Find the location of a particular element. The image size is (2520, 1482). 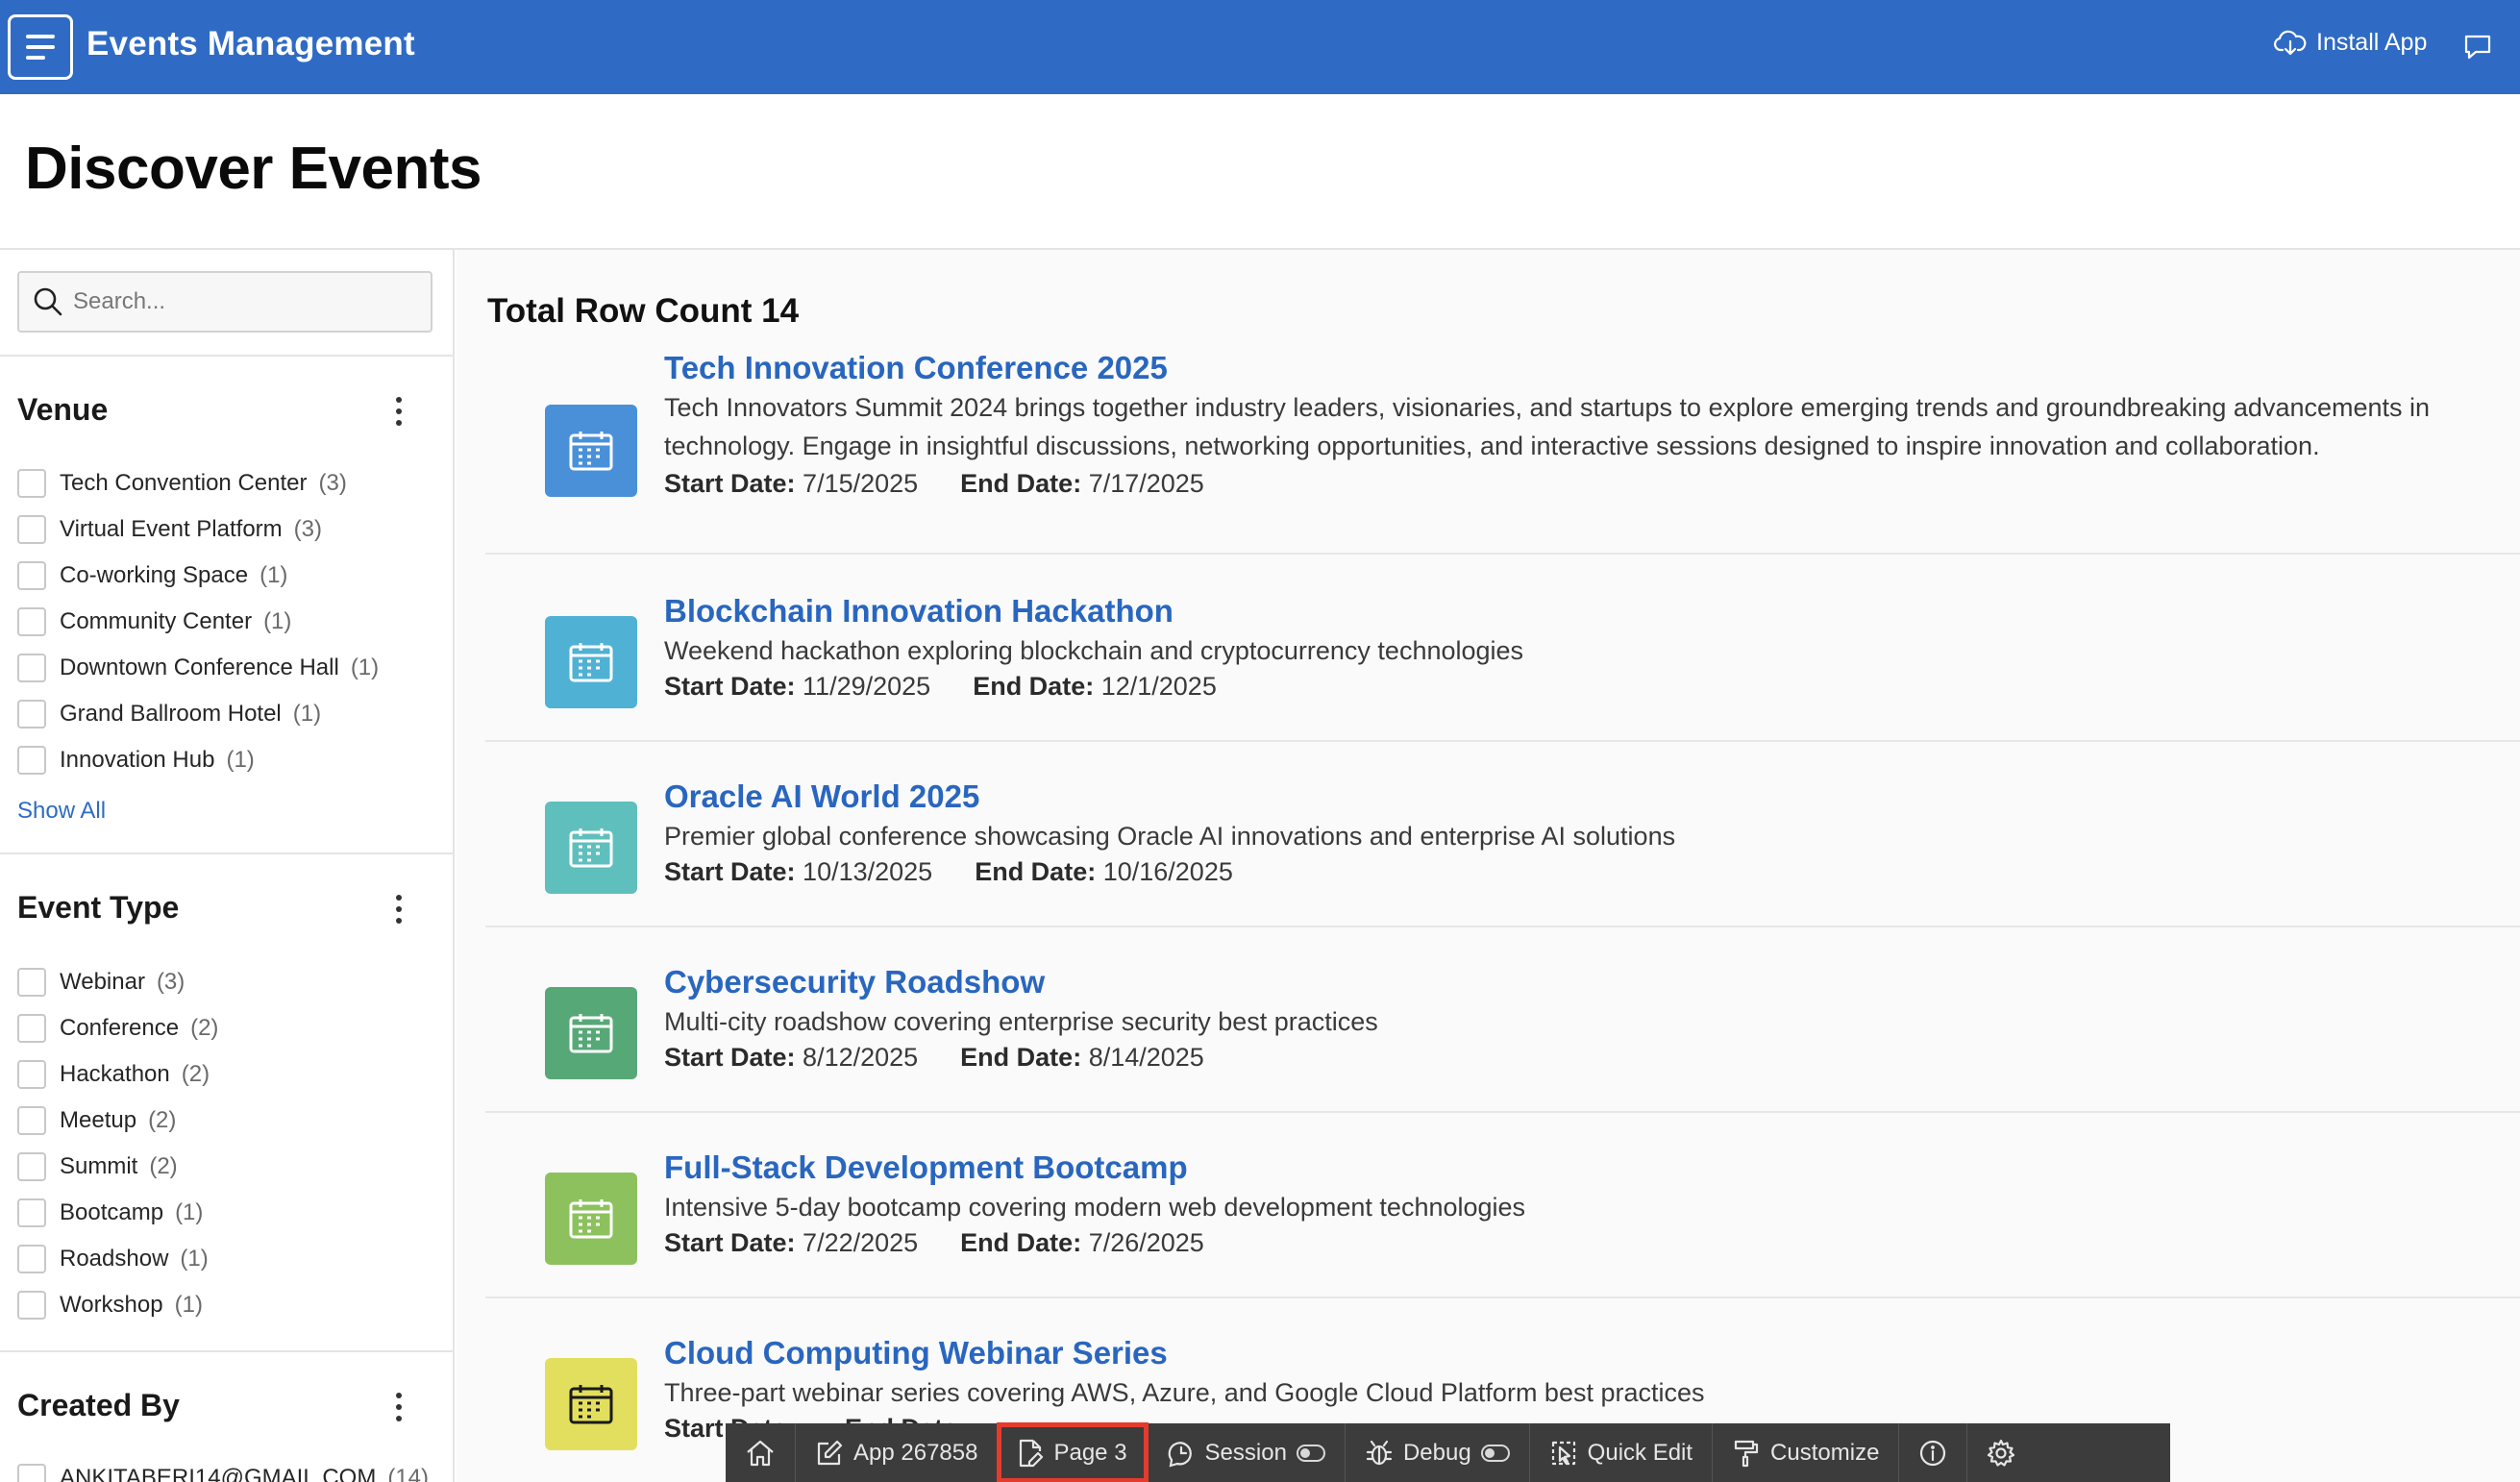

facet-option: ANKITABERI14@GMAIL.COM (14) is located at coordinates (223, 1468).